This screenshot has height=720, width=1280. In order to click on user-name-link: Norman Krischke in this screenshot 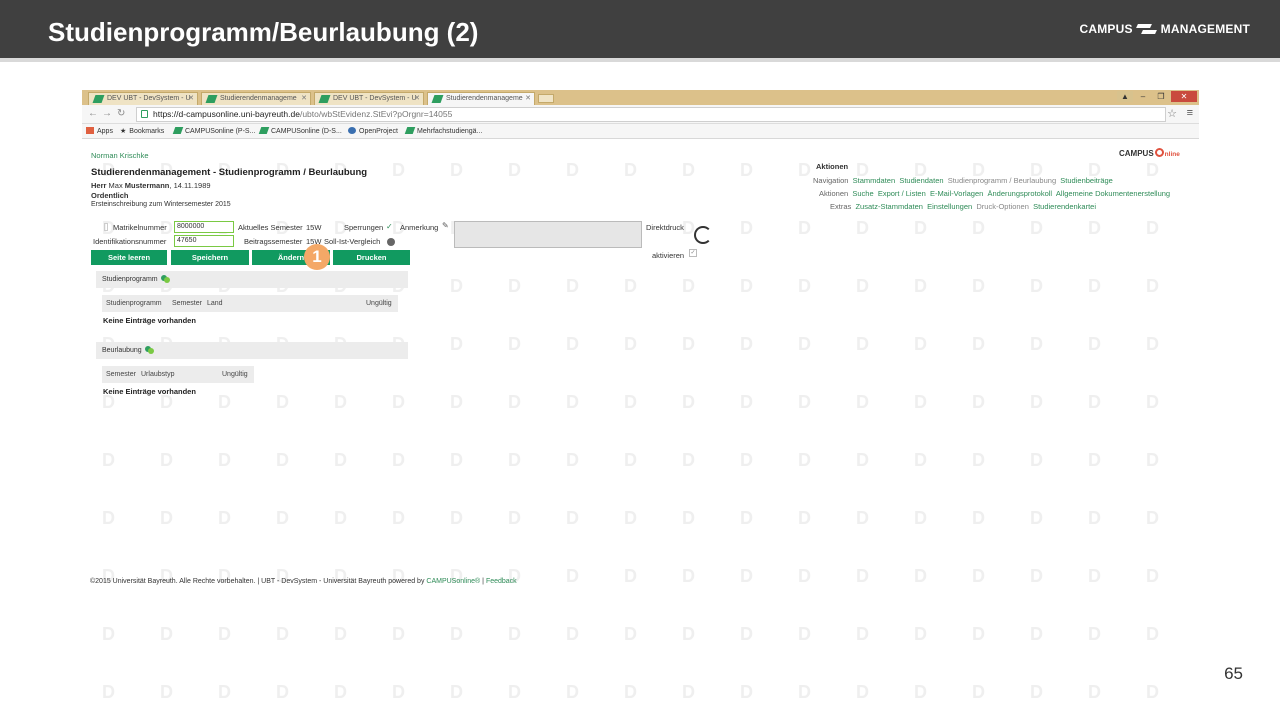, I will do `click(120, 155)`.